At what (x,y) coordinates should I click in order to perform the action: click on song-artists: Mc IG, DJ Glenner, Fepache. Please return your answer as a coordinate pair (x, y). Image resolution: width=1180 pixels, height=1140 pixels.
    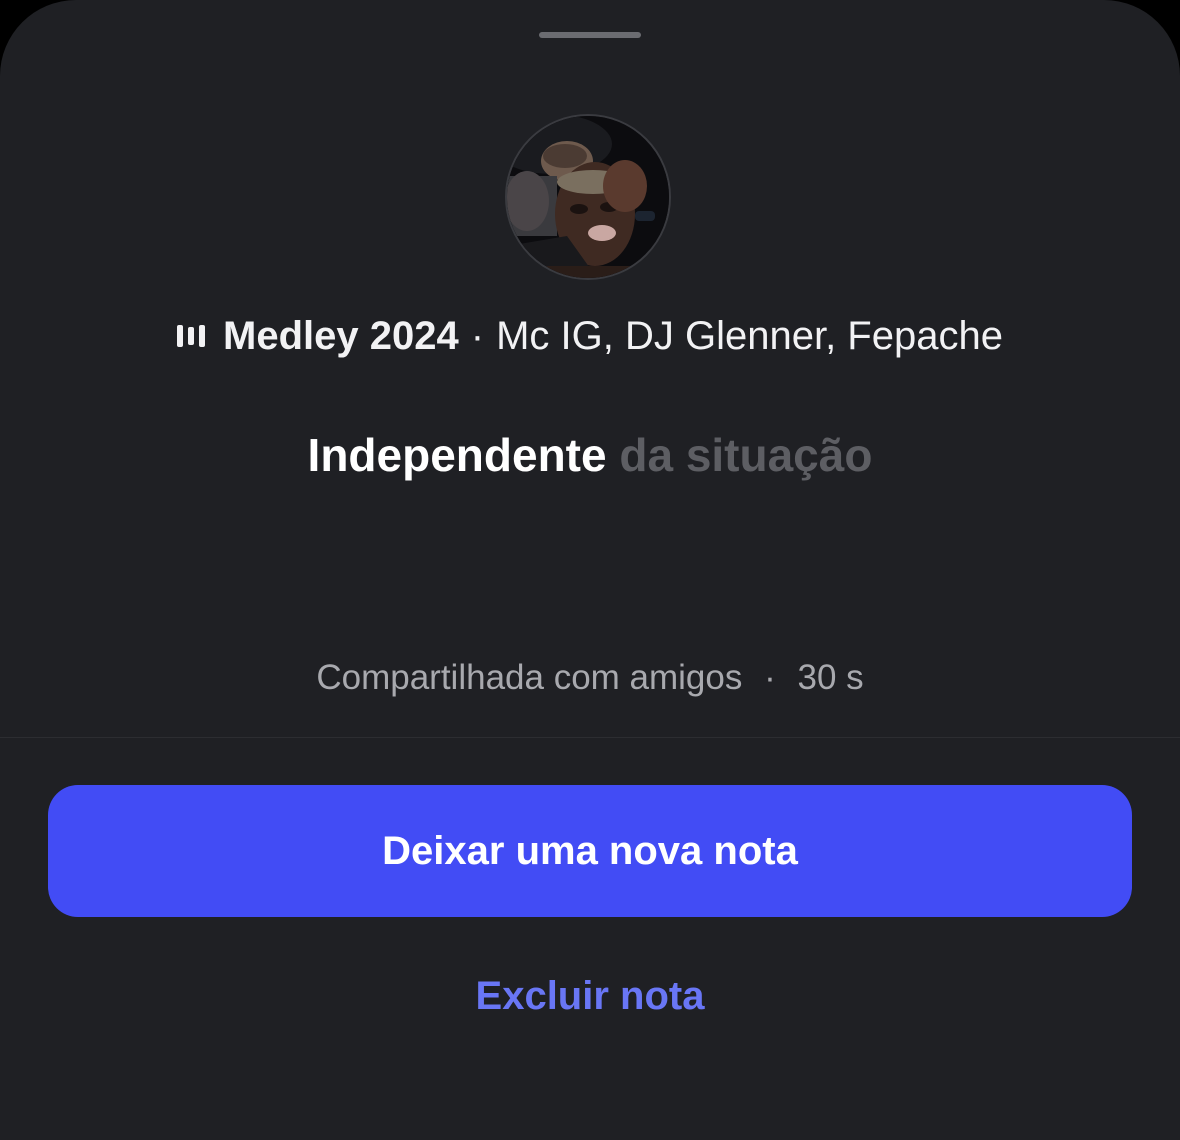
    Looking at the image, I should click on (749, 335).